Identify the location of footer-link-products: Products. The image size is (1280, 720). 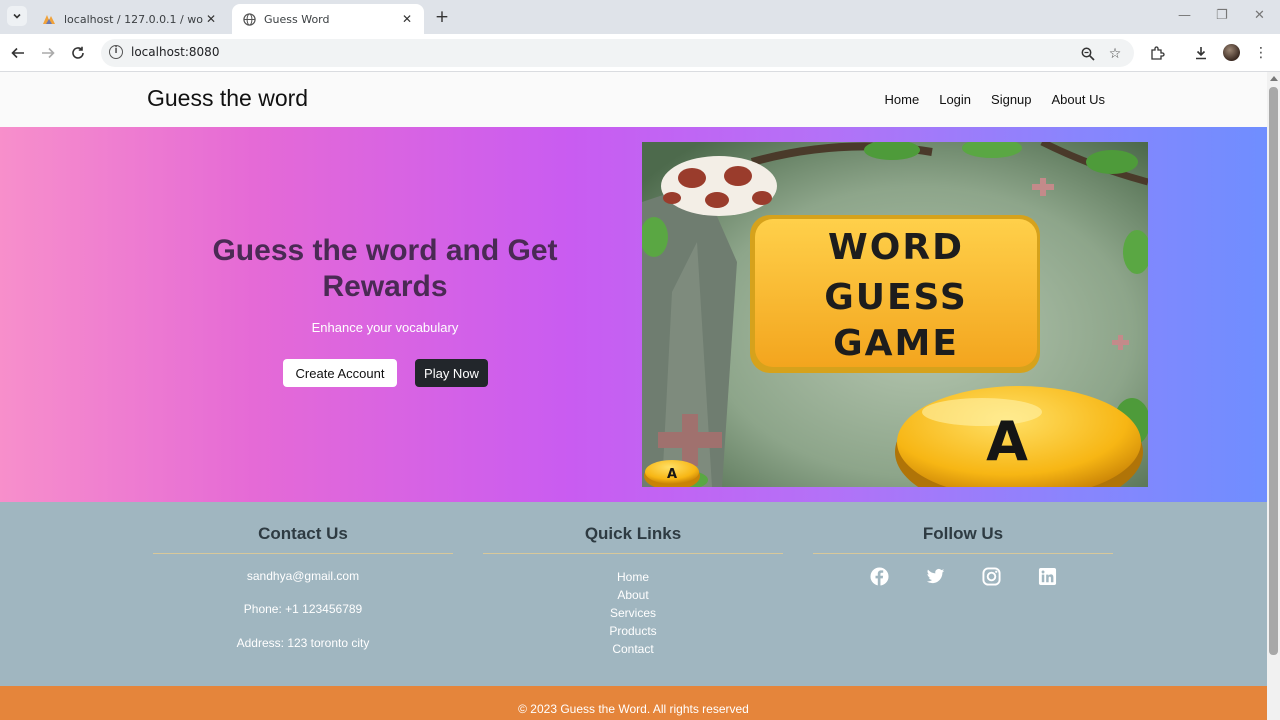
(633, 631).